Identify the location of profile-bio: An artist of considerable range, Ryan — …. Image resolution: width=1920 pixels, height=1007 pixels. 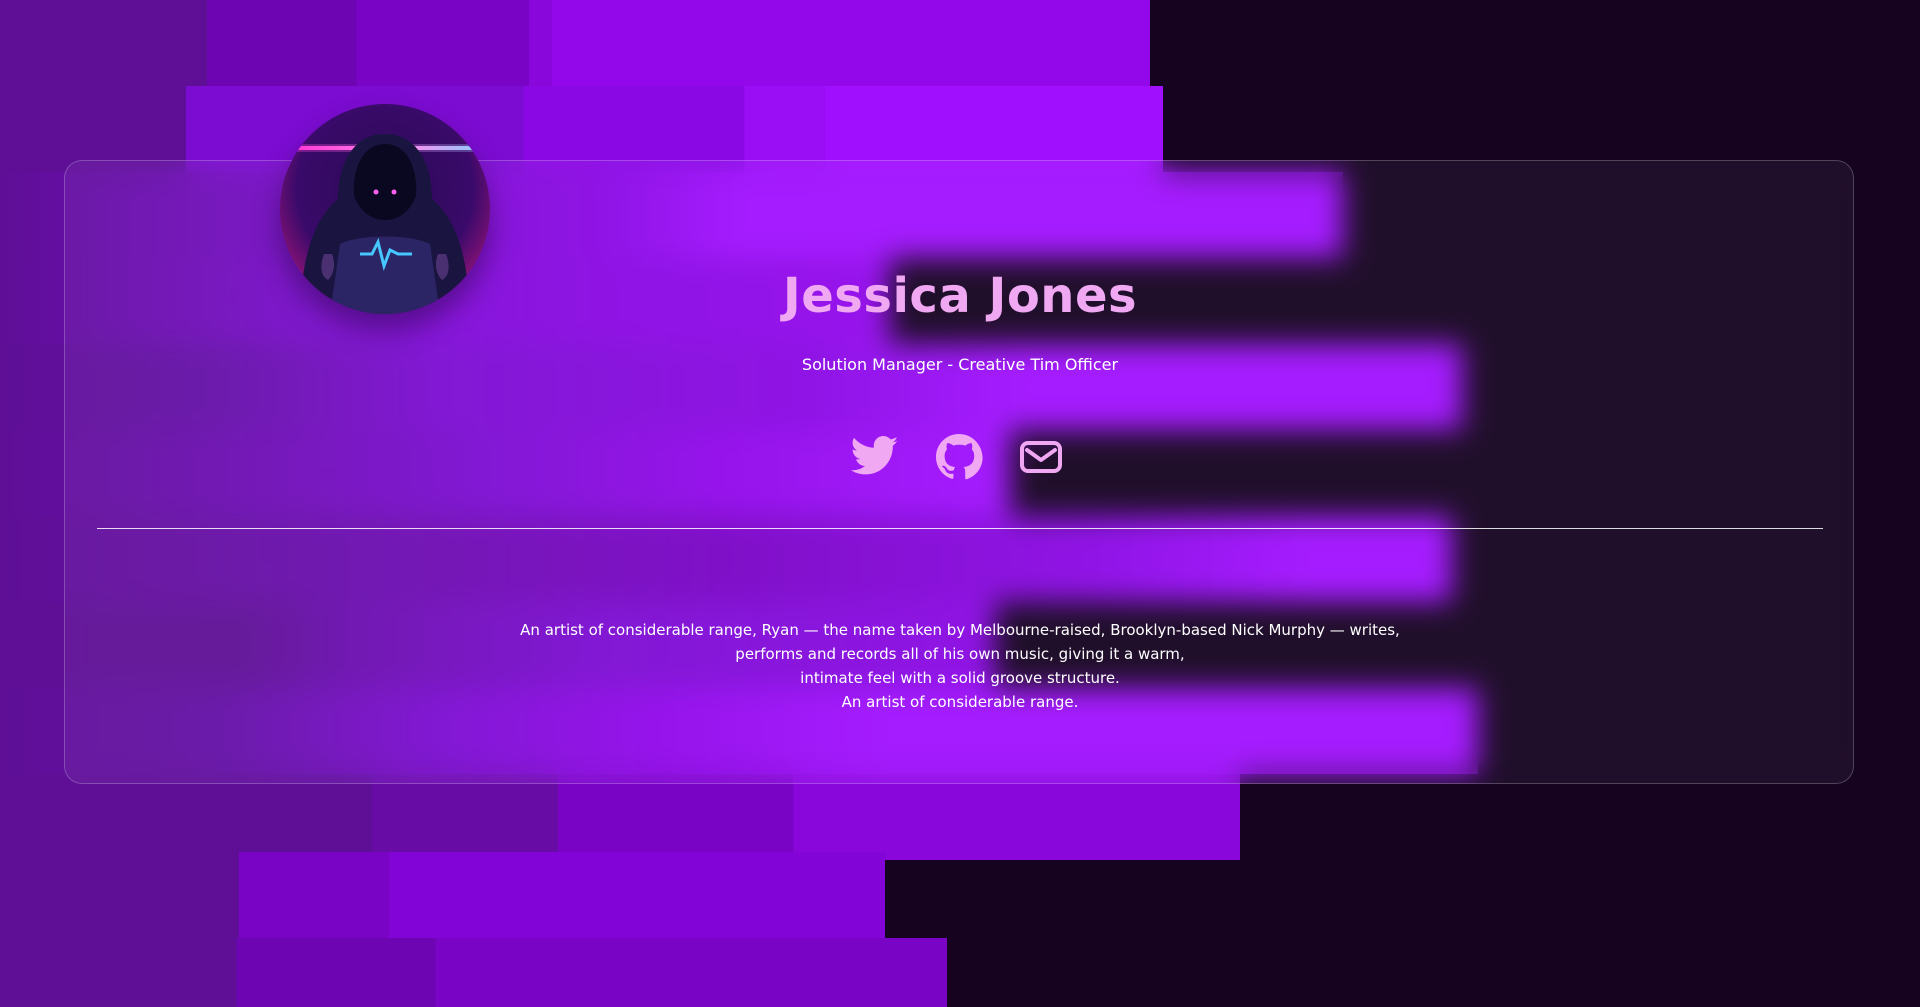
(960, 666).